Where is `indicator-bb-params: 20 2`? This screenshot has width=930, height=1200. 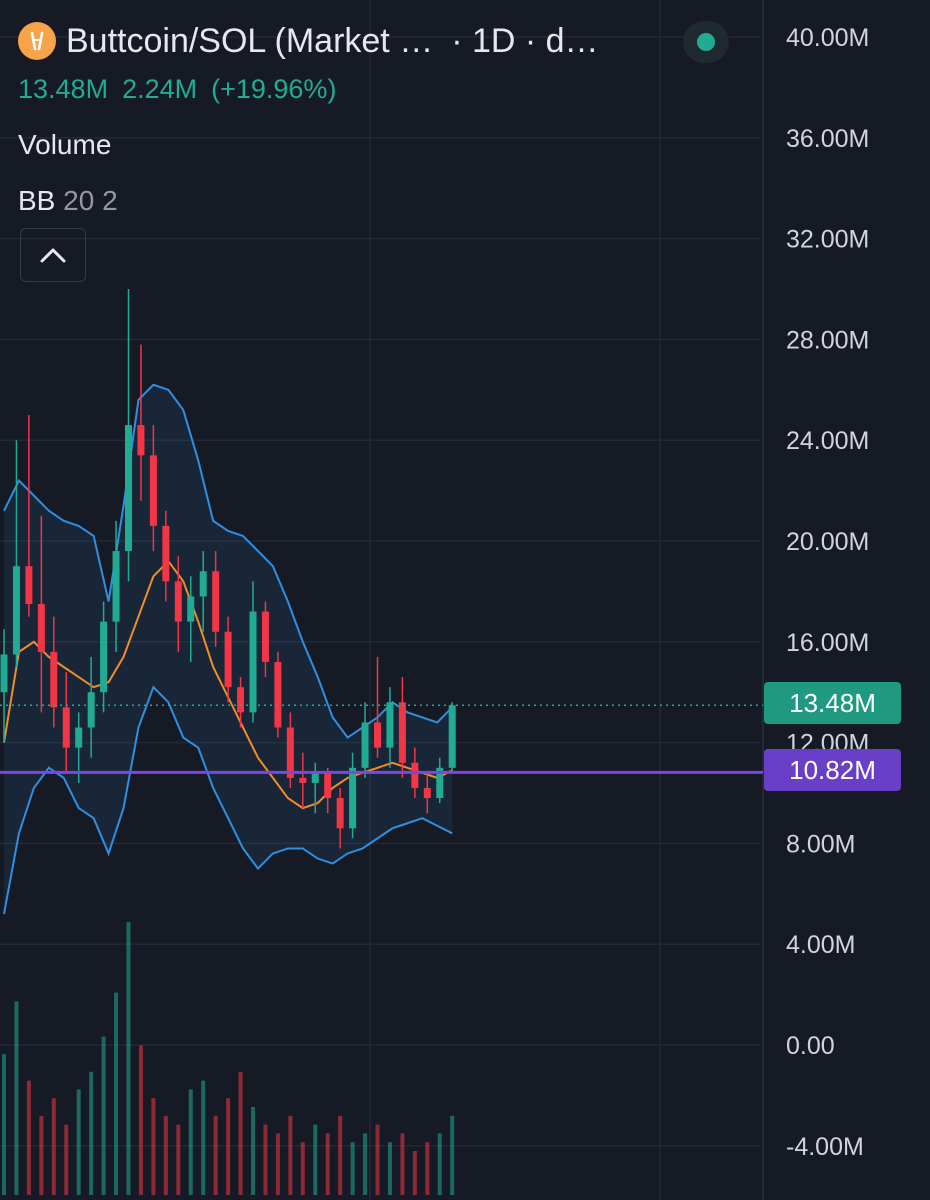
indicator-bb-params: 20 2 is located at coordinates (90, 200).